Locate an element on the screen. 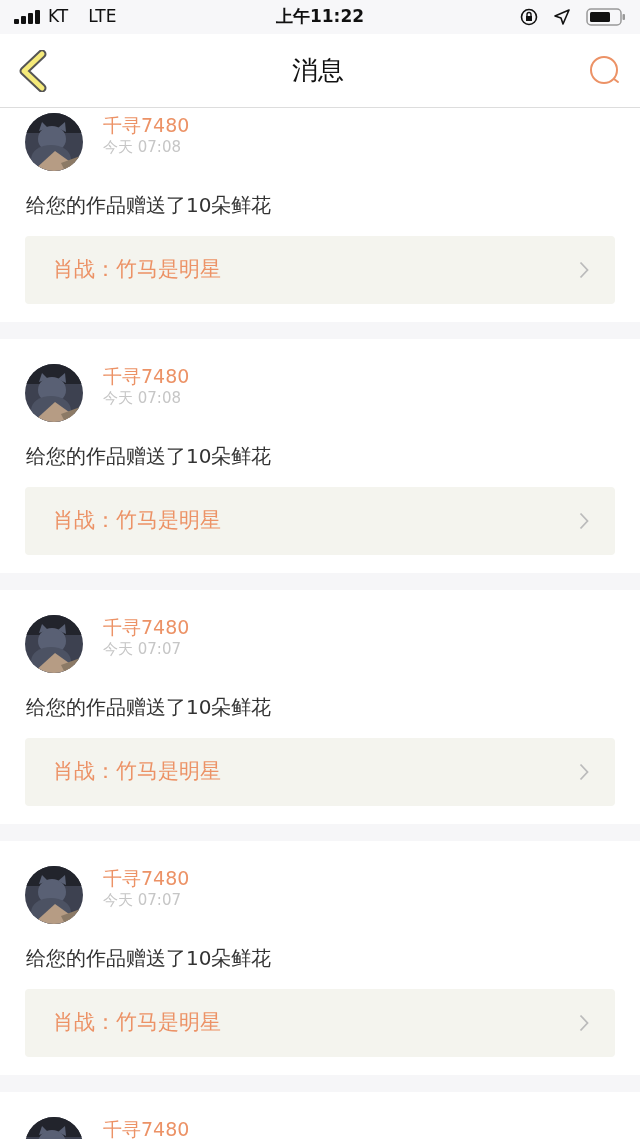 The image size is (640, 1139). battery-icon is located at coordinates (606, 17).